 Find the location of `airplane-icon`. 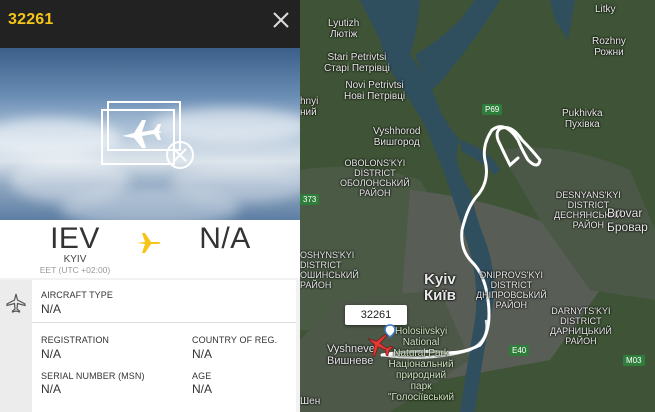

airplane-icon is located at coordinates (149, 243).